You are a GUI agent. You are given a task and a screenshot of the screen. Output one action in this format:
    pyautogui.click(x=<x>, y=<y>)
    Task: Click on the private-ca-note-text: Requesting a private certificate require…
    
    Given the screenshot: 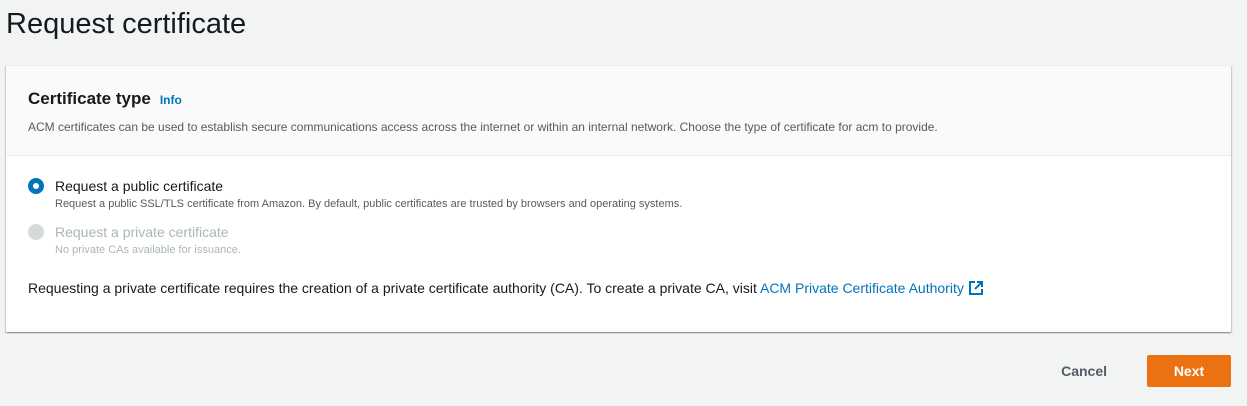 What is the action you would take?
    pyautogui.click(x=394, y=288)
    